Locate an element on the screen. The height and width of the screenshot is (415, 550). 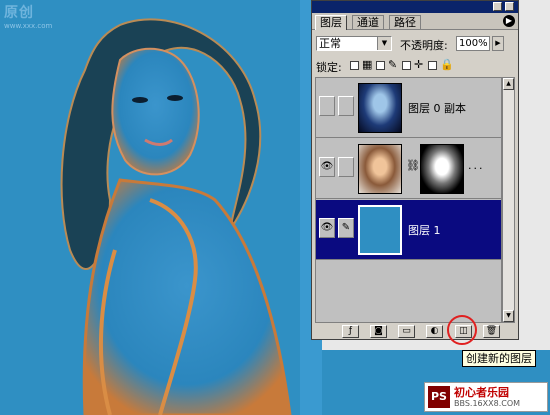
adjustment-layer-button: ◐ is located at coordinates (434, 331).